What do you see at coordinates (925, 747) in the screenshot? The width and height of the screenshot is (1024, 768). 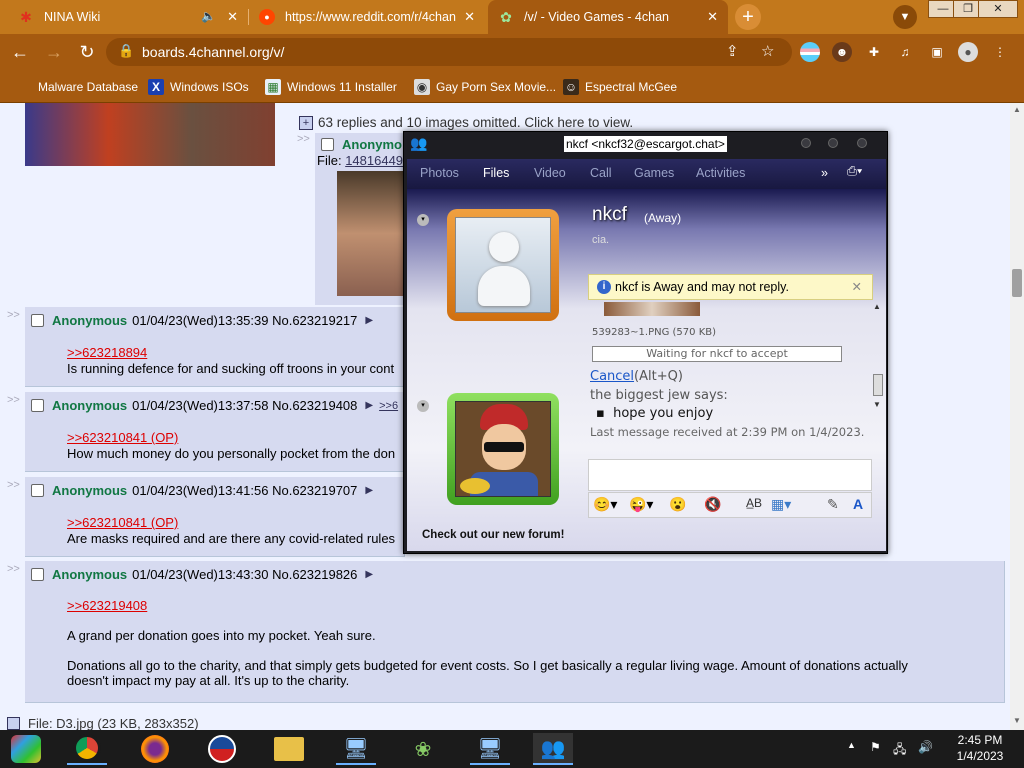 I see `volume-icon: 🔊` at bounding box center [925, 747].